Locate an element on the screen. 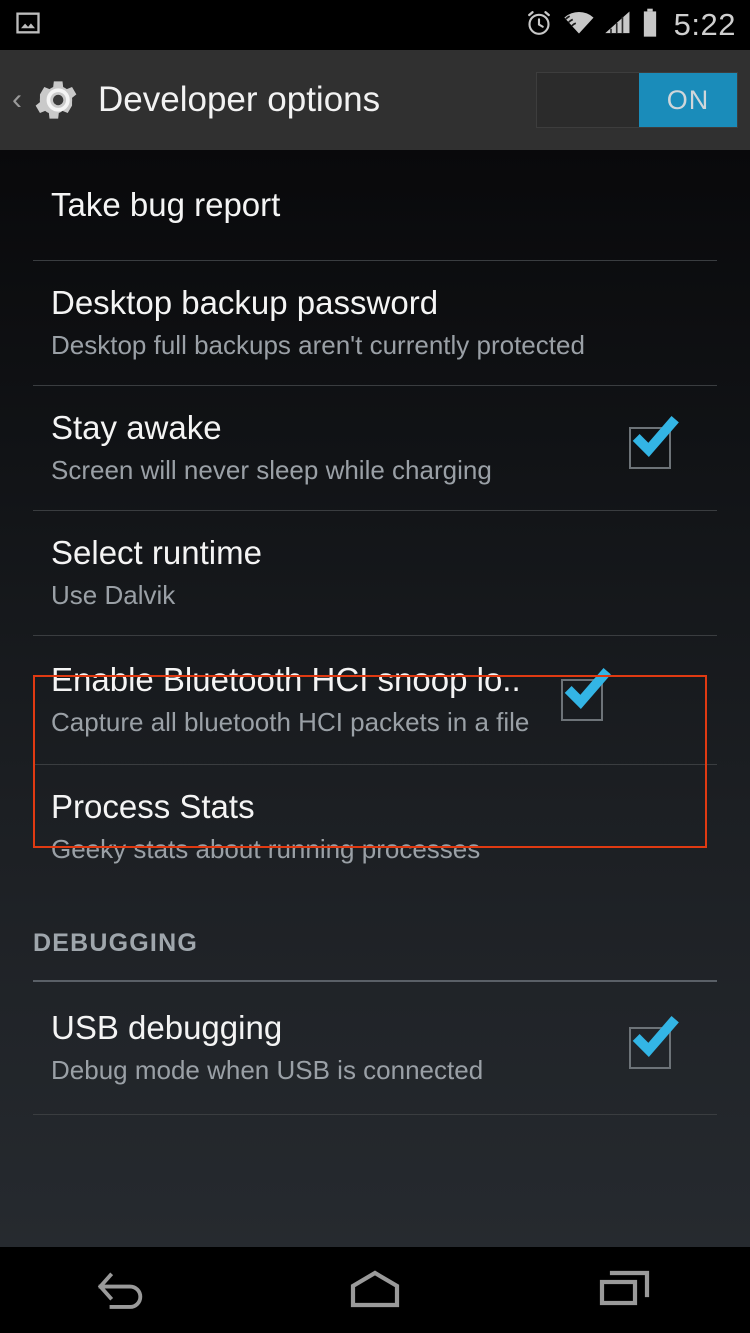 The image size is (750, 1333). checkbox-usb-debugging is located at coordinates (654, 1043).